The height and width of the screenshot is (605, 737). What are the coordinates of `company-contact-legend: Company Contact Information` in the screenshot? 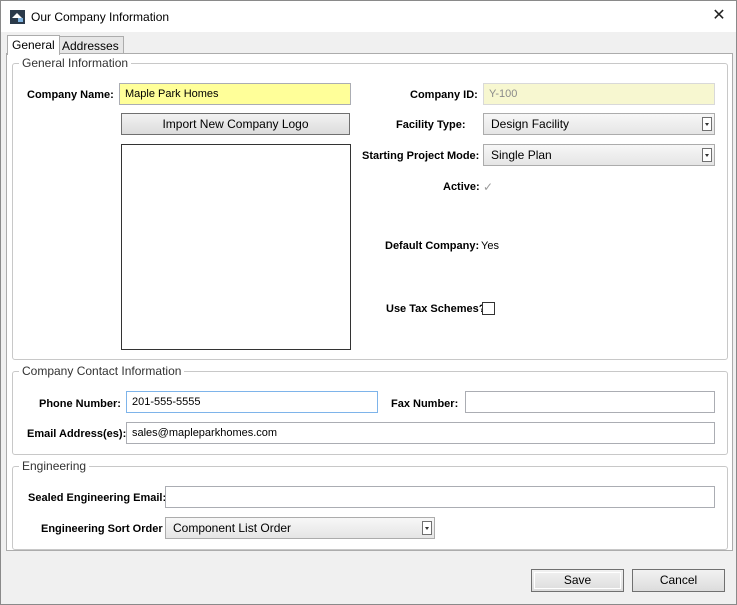 It's located at (102, 371).